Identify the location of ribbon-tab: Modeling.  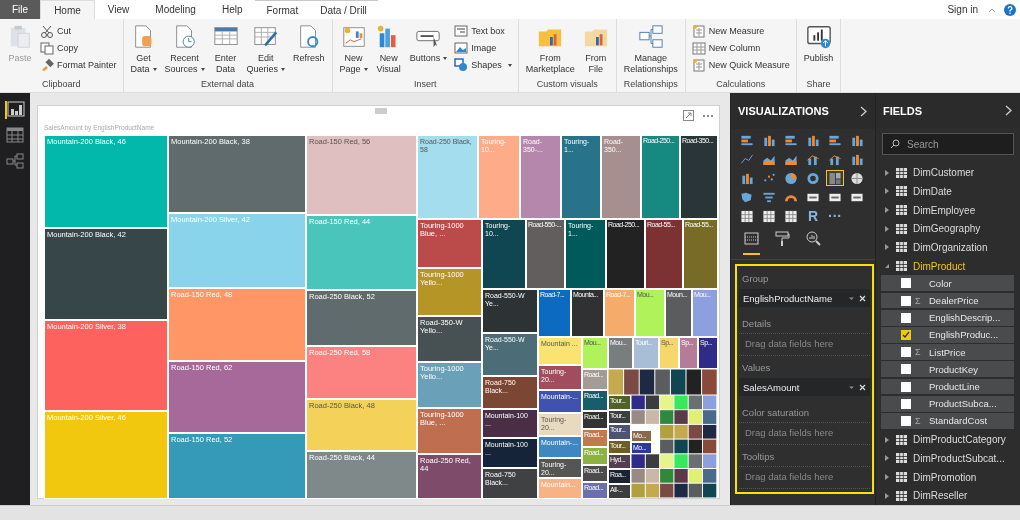
(175, 9).